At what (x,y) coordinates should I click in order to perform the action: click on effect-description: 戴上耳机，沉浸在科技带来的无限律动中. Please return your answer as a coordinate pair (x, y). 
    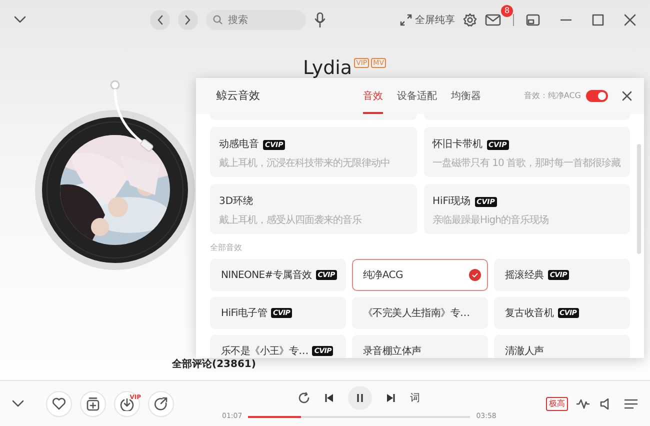
    Looking at the image, I should click on (305, 163).